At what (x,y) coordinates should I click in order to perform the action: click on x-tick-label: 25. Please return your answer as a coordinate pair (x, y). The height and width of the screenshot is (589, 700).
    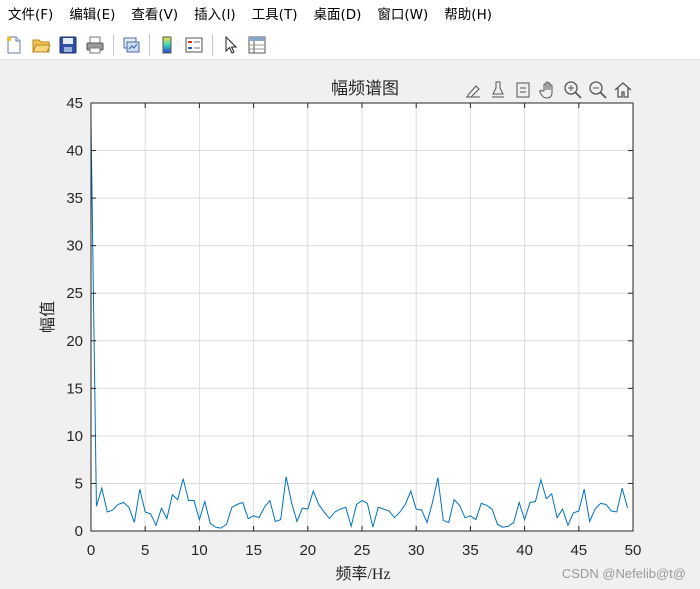
    Looking at the image, I should click on (362, 550).